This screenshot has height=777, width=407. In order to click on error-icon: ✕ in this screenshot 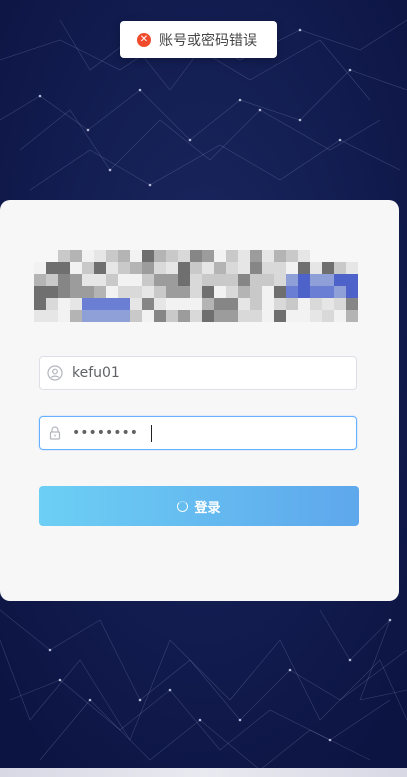, I will do `click(144, 39)`.